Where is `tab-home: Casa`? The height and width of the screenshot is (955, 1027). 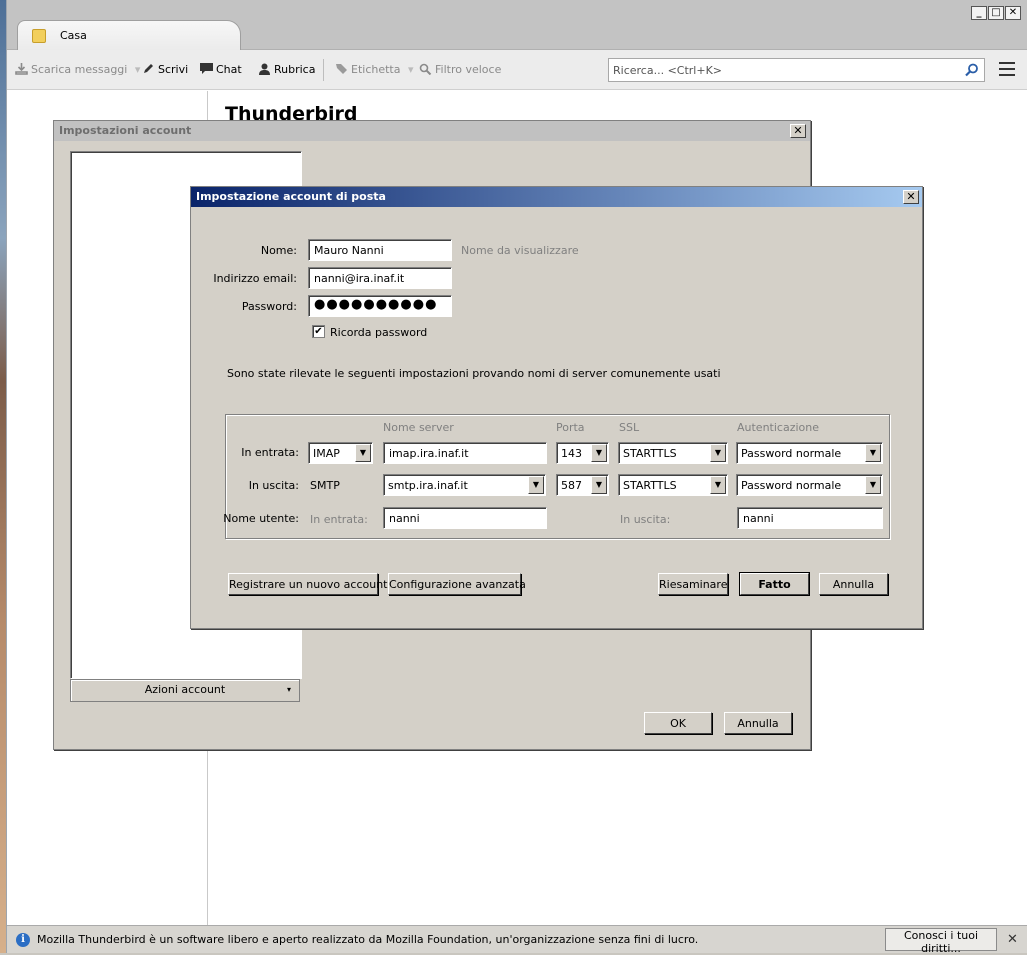 tab-home: Casa is located at coordinates (129, 35).